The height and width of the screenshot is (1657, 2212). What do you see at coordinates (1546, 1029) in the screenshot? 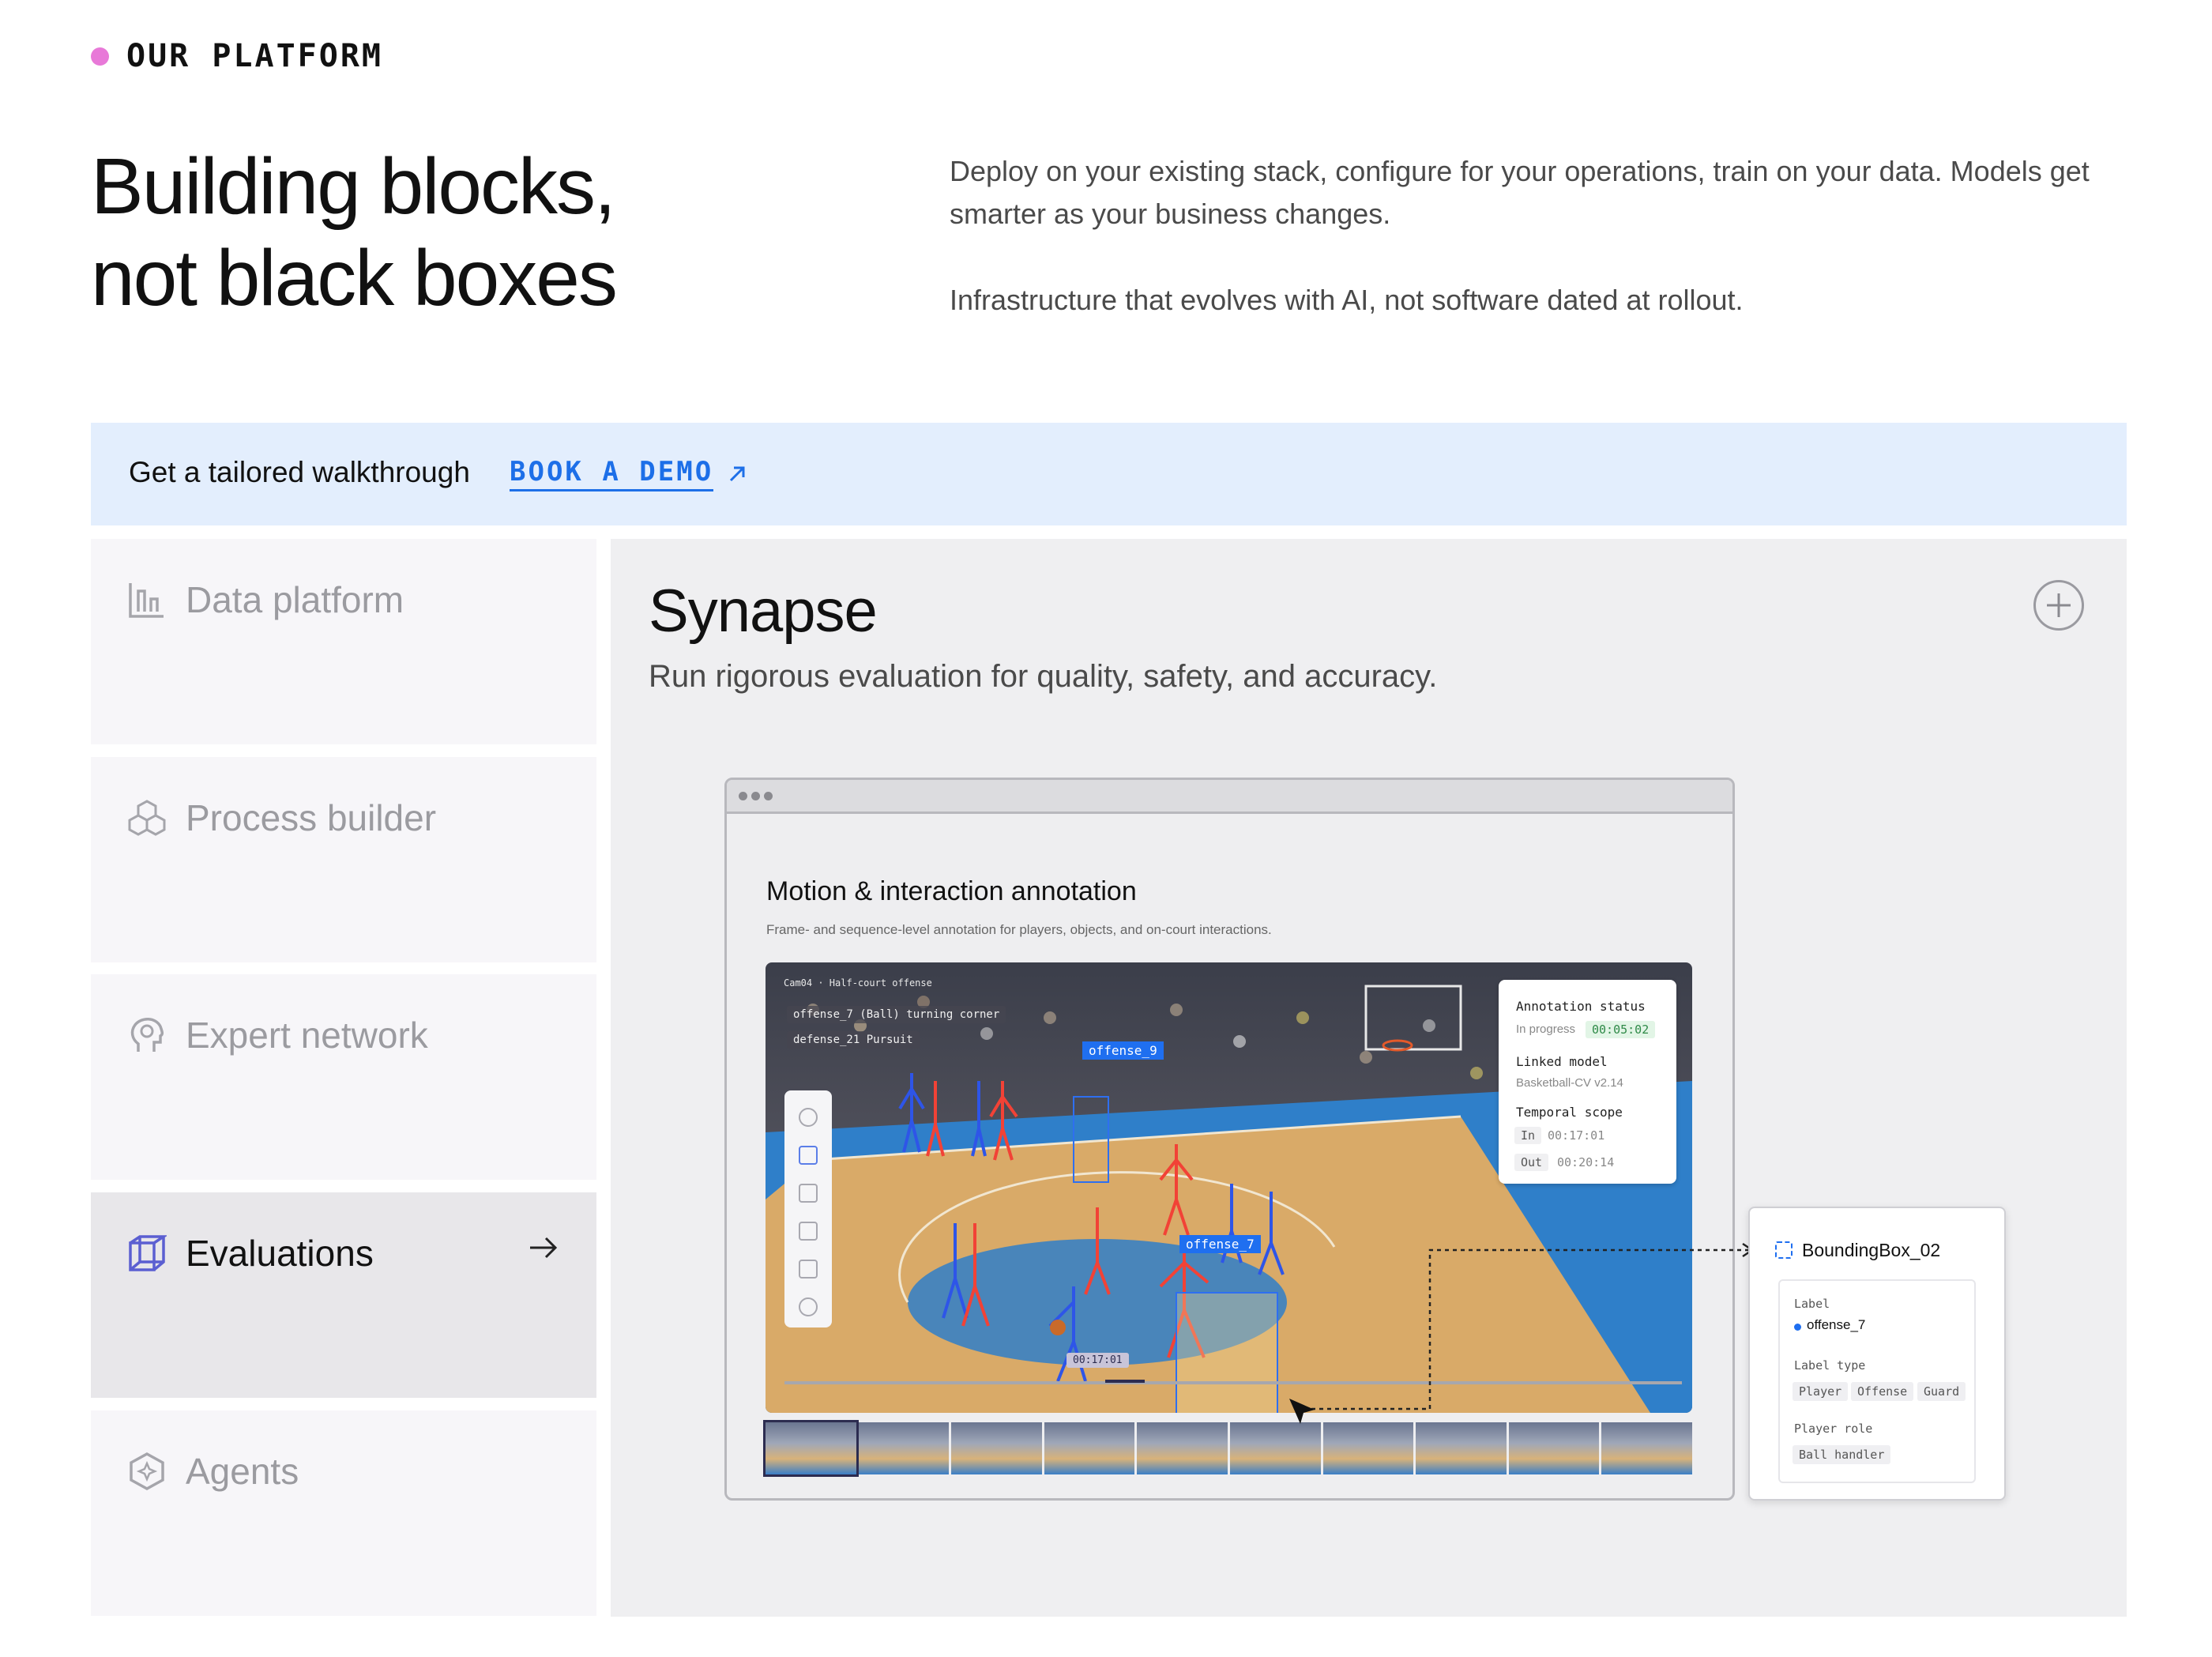
I see `status-value: In progress` at bounding box center [1546, 1029].